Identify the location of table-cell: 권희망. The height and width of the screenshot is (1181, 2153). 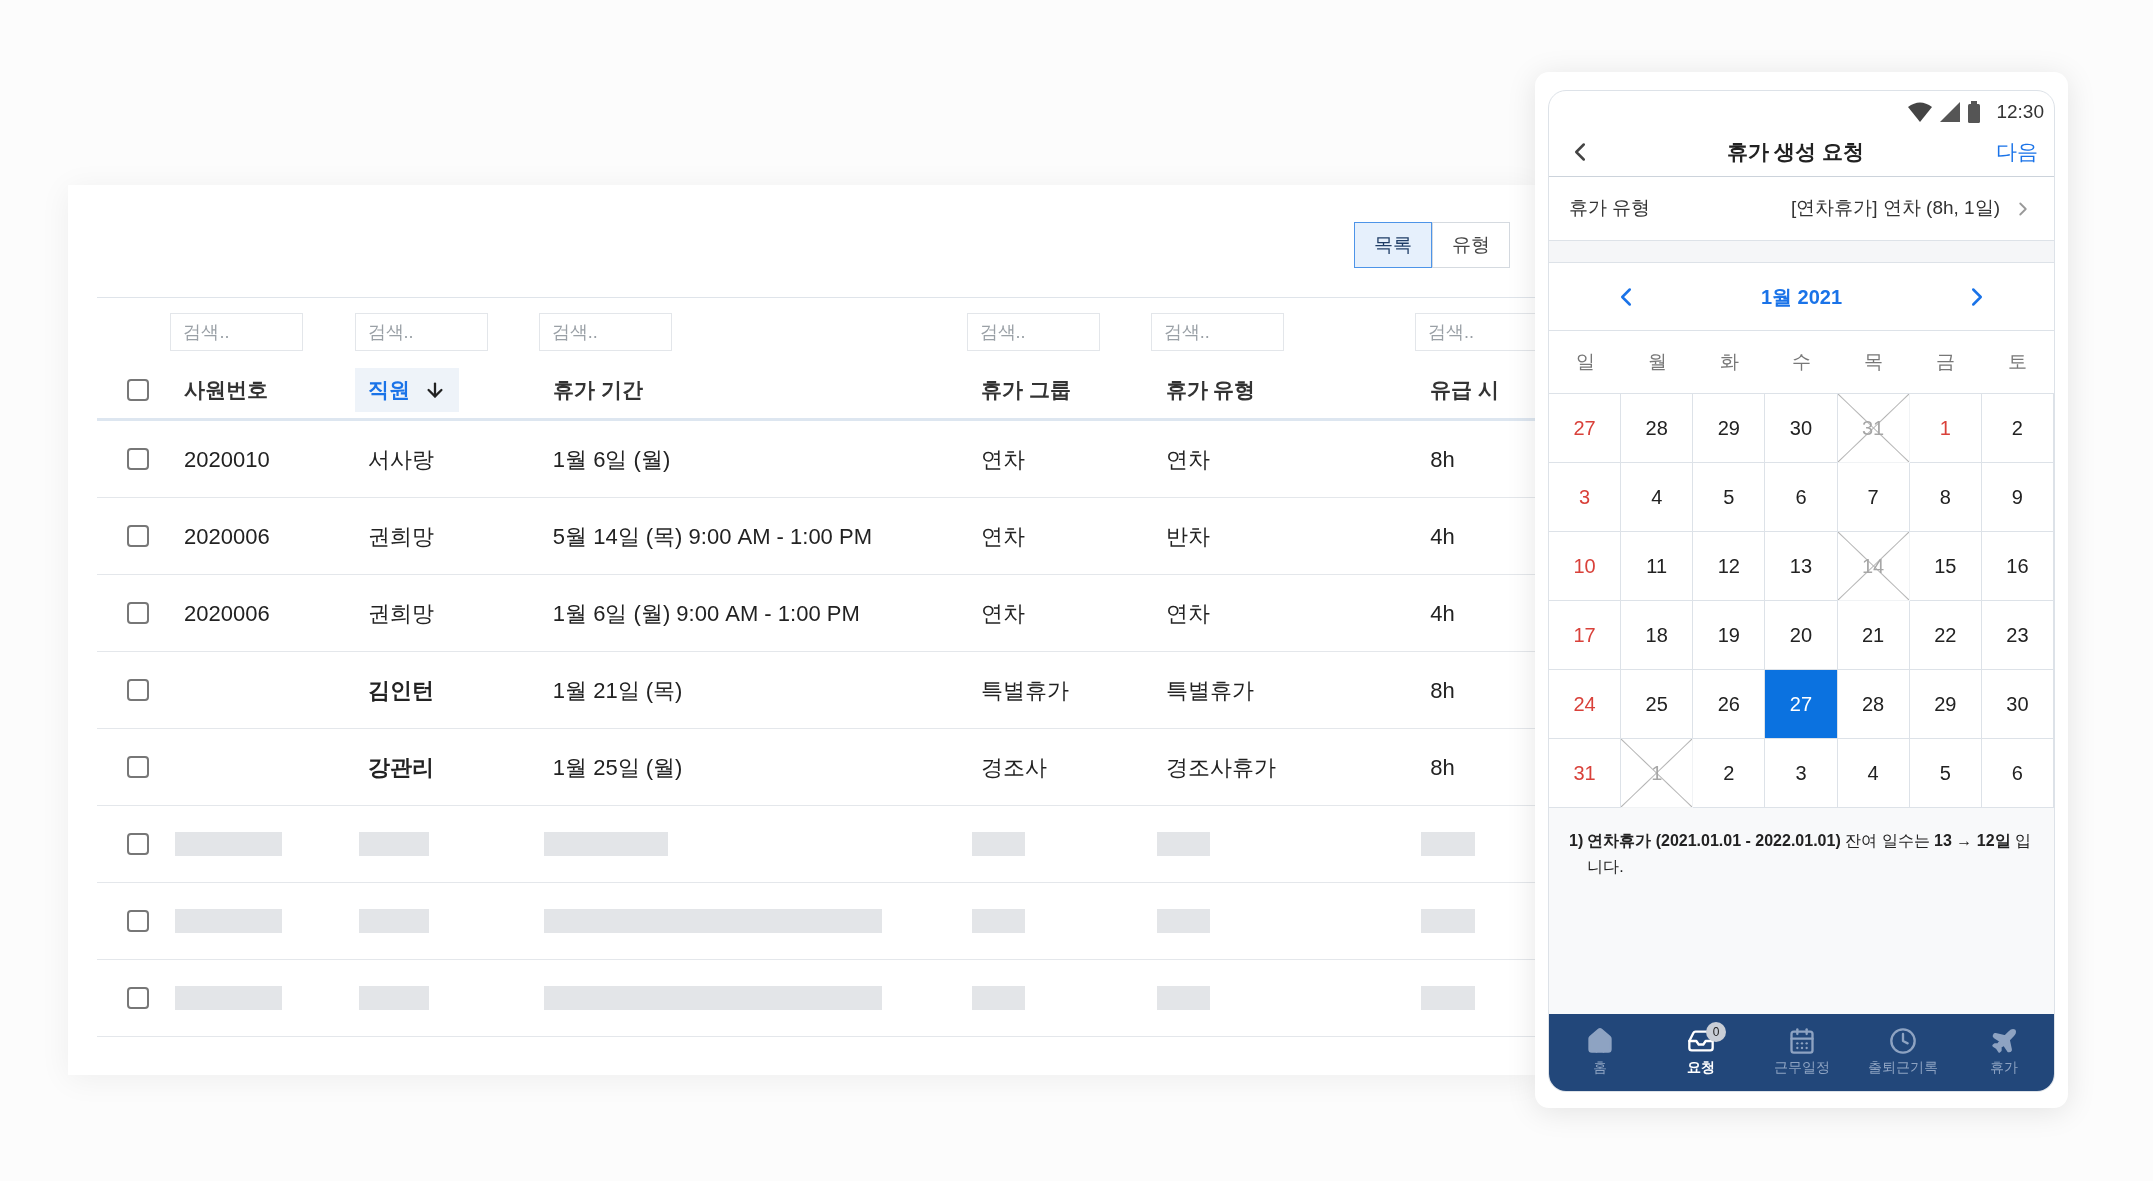
(401, 613).